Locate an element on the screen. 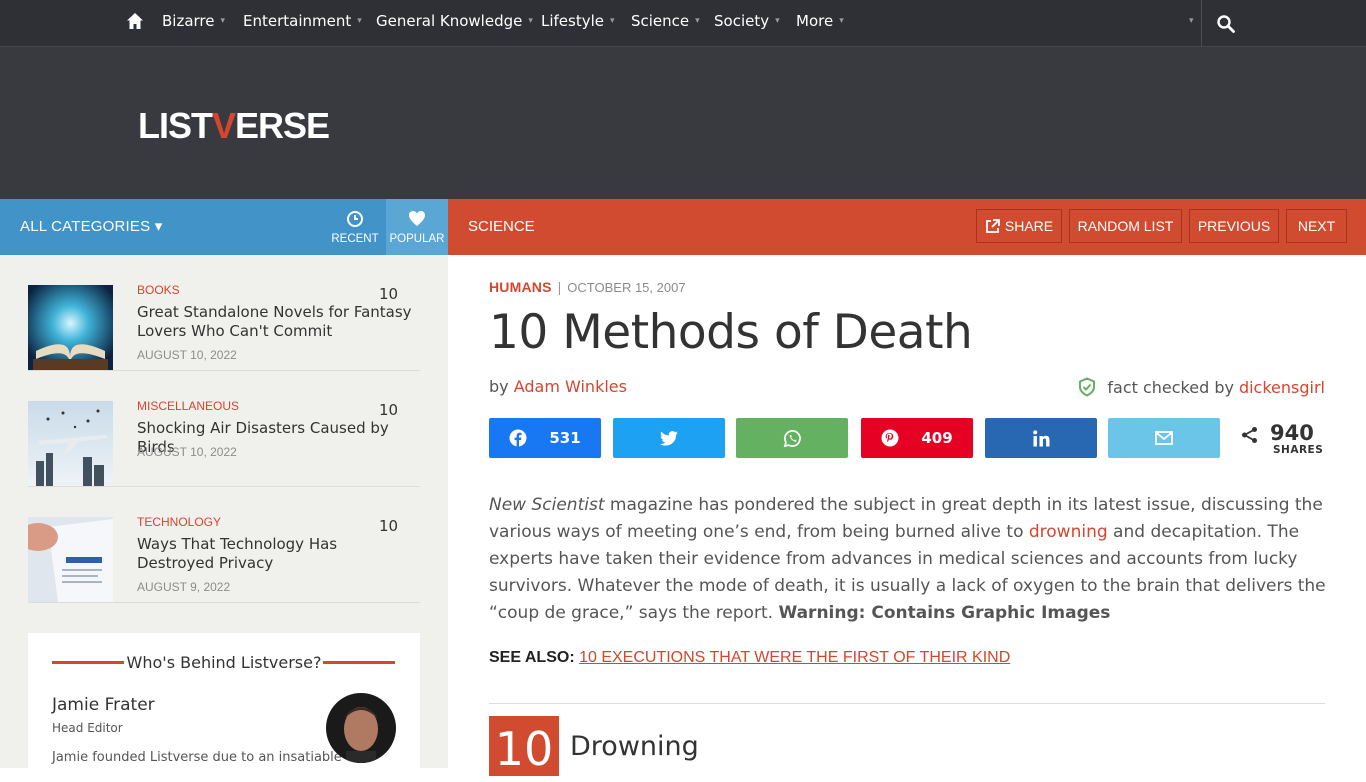  total-shares-count: 940 is located at coordinates (1292, 433).